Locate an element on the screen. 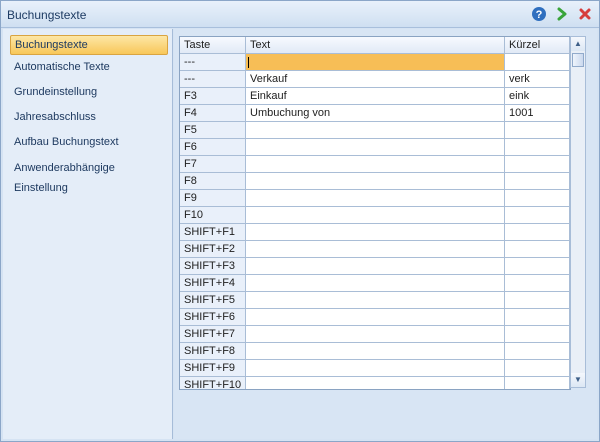 Image resolution: width=600 pixels, height=442 pixels. column-header-kuerzel: Kürzel is located at coordinates (537, 45).